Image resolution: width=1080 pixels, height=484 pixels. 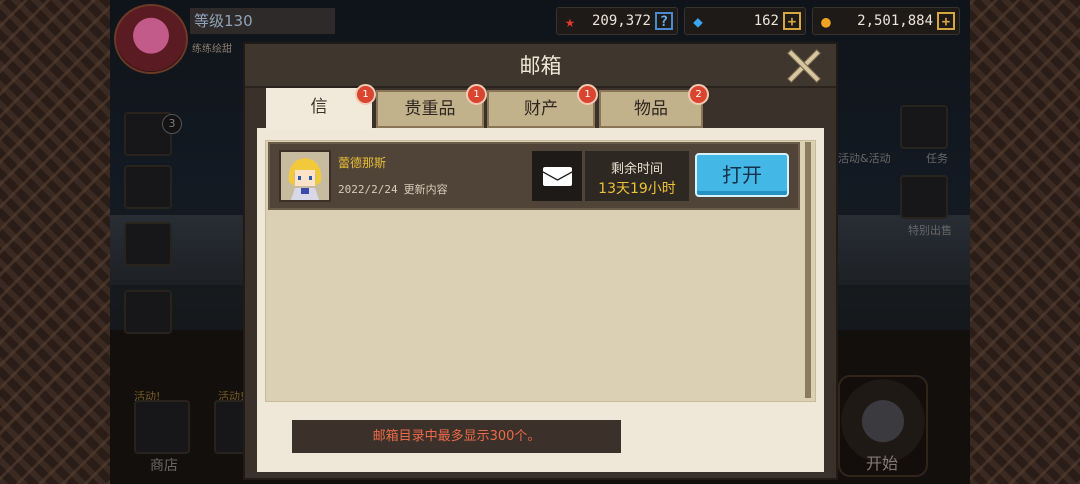 What do you see at coordinates (664, 21) in the screenshot?
I see `help-icon: ?` at bounding box center [664, 21].